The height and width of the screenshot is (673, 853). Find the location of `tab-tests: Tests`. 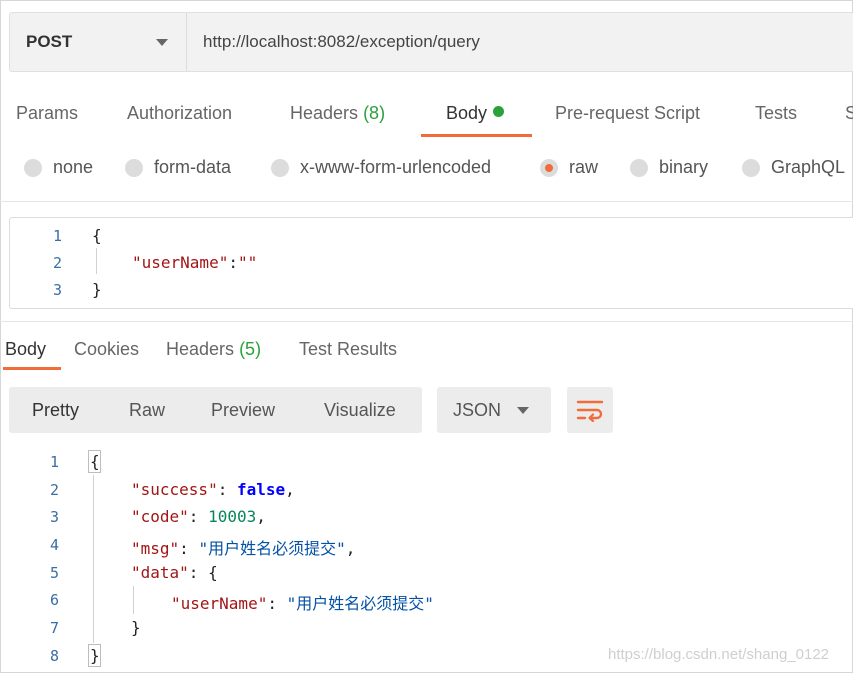

tab-tests: Tests is located at coordinates (776, 113).